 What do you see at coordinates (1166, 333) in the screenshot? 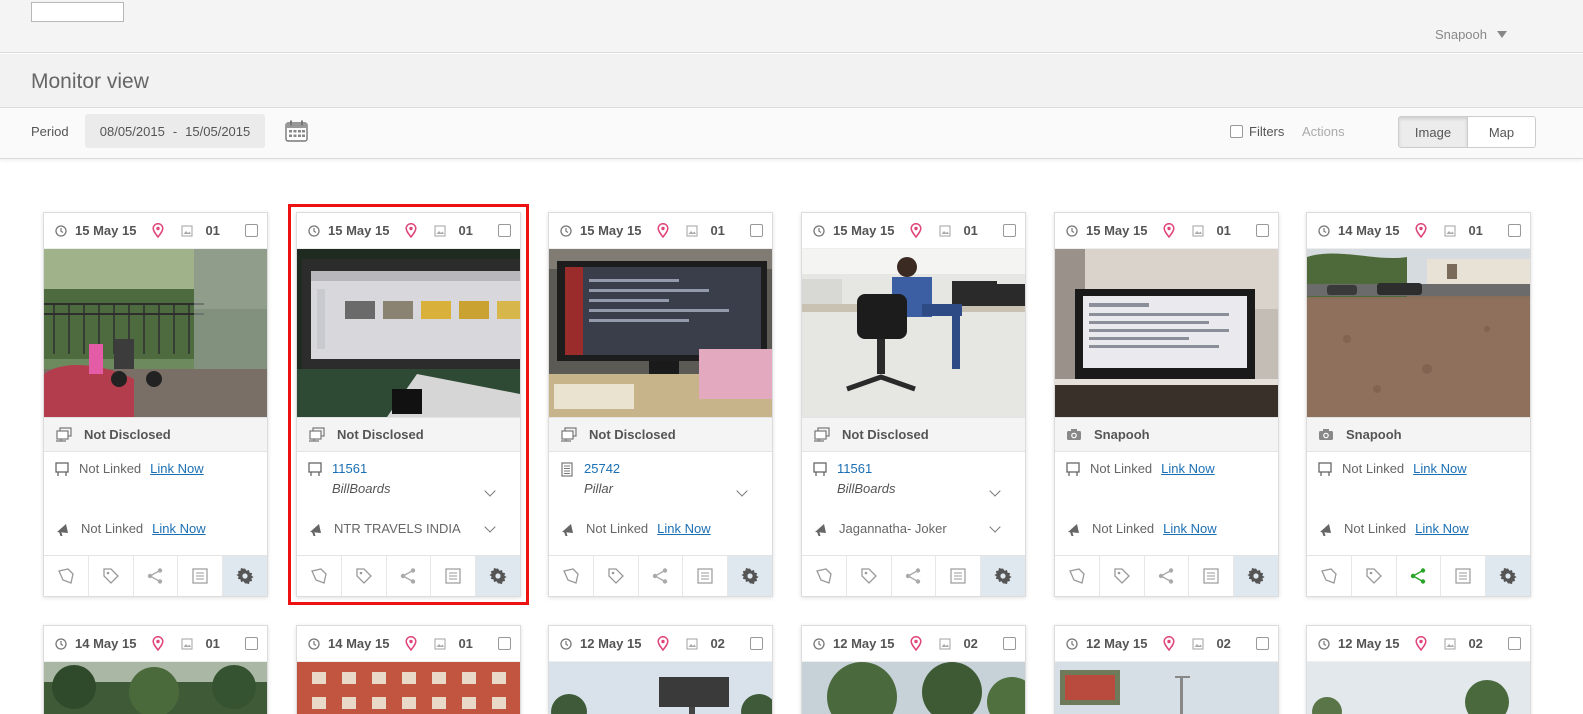
I see `photo-desk-screen` at bounding box center [1166, 333].